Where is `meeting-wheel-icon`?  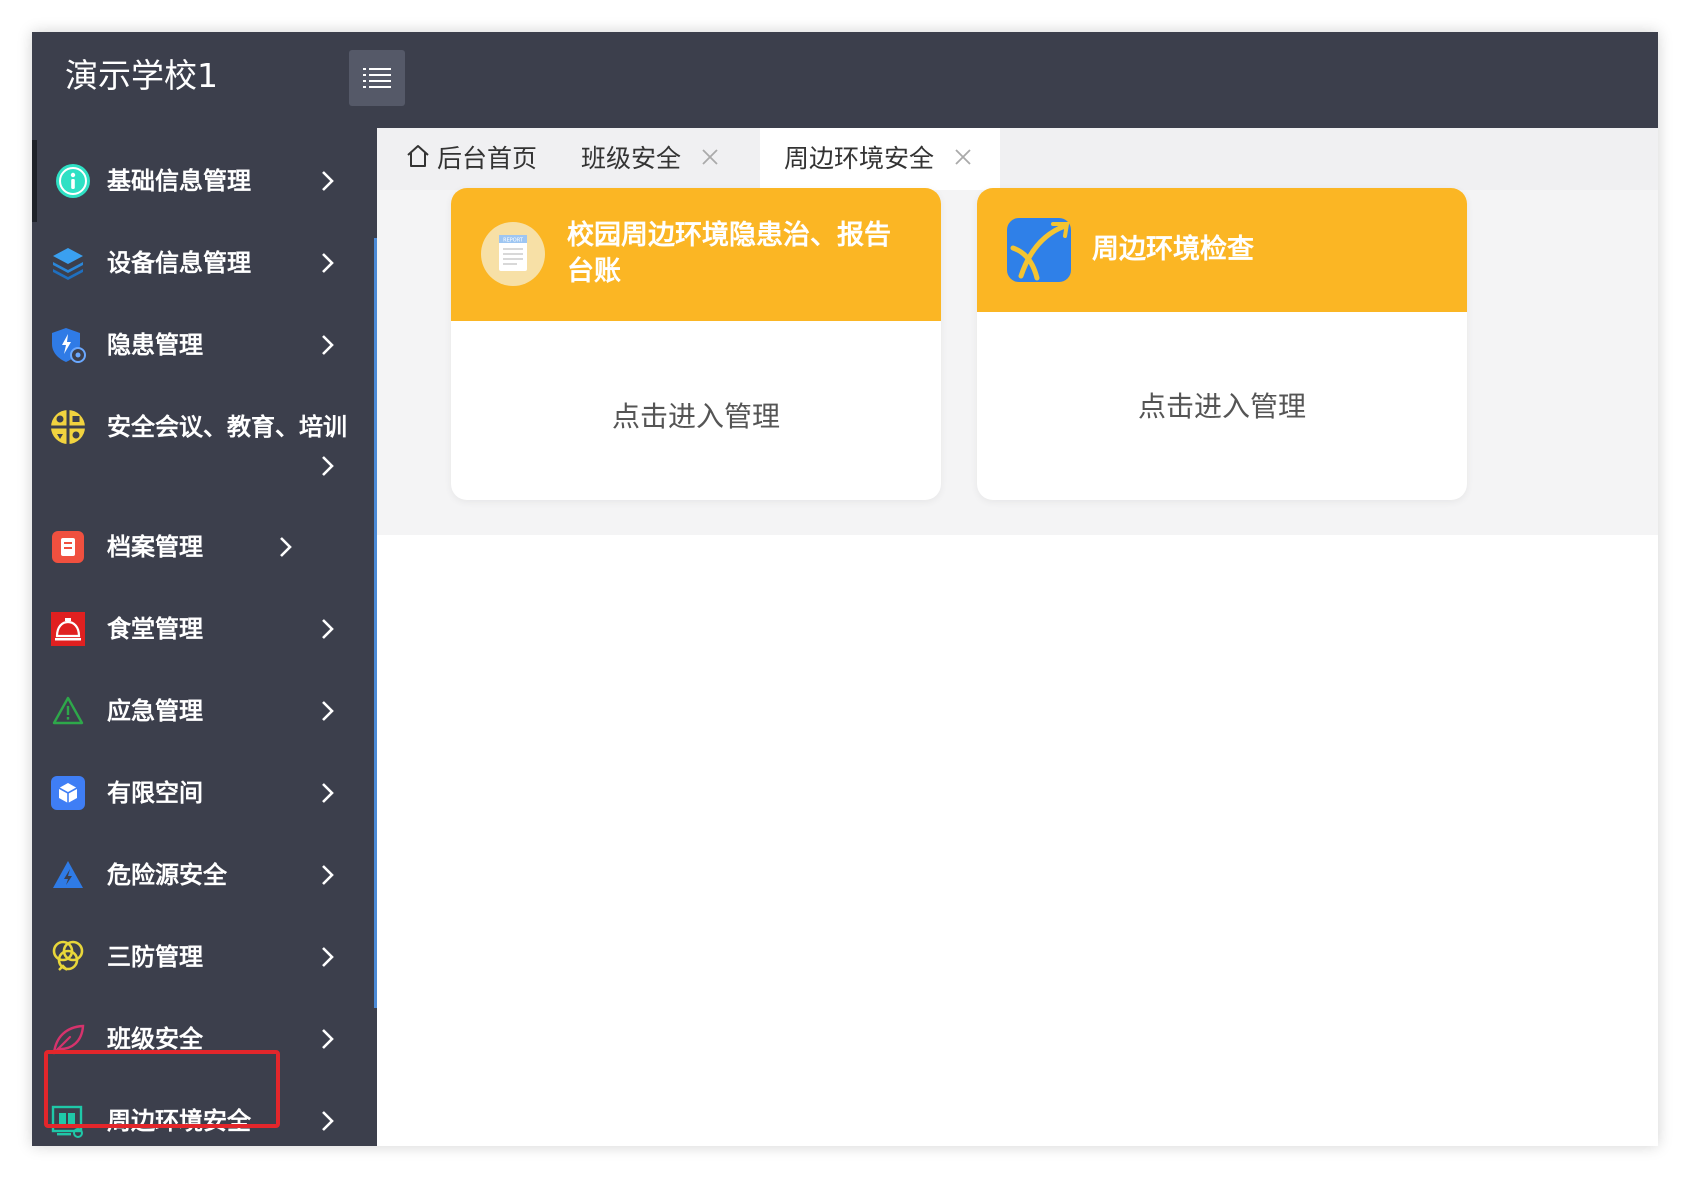
meeting-wheel-icon is located at coordinates (68, 427).